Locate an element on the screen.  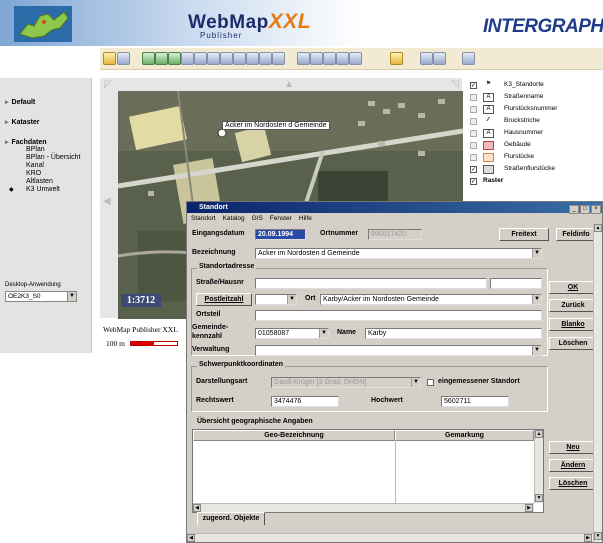
pan-west-icon: ◀ is located at coordinates (107, 201).